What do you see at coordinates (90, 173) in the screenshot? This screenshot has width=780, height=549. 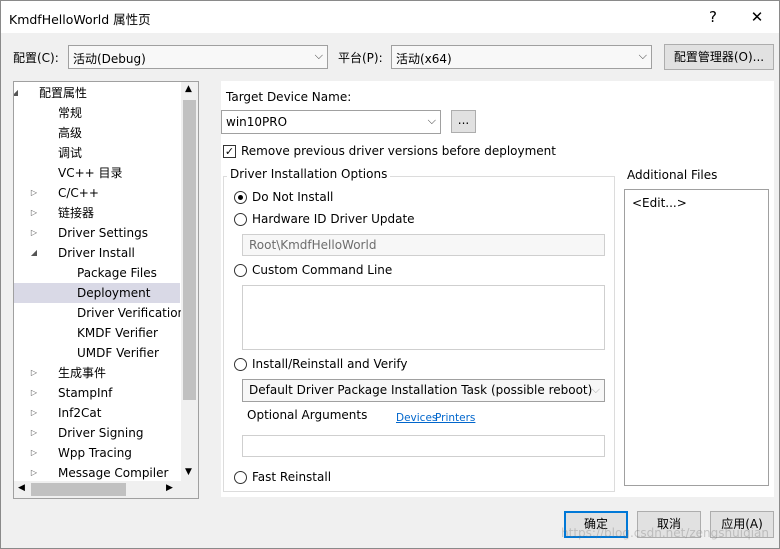 I see `tree-item-label: VC++ 目录` at bounding box center [90, 173].